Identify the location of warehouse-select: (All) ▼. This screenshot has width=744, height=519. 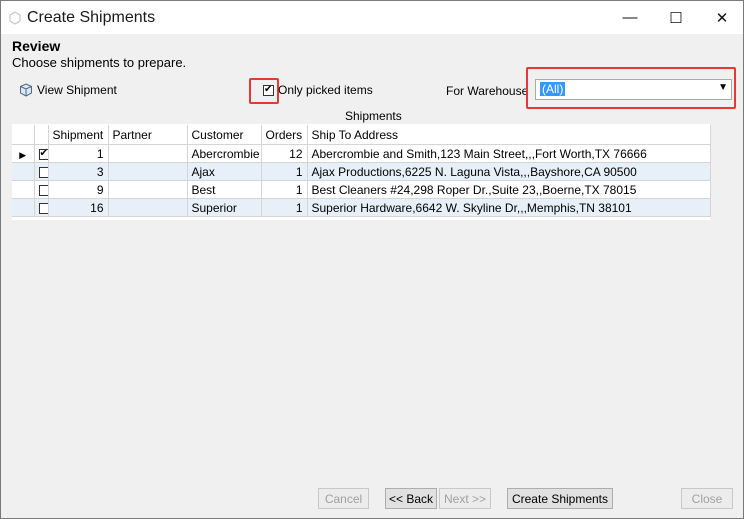
(633, 89).